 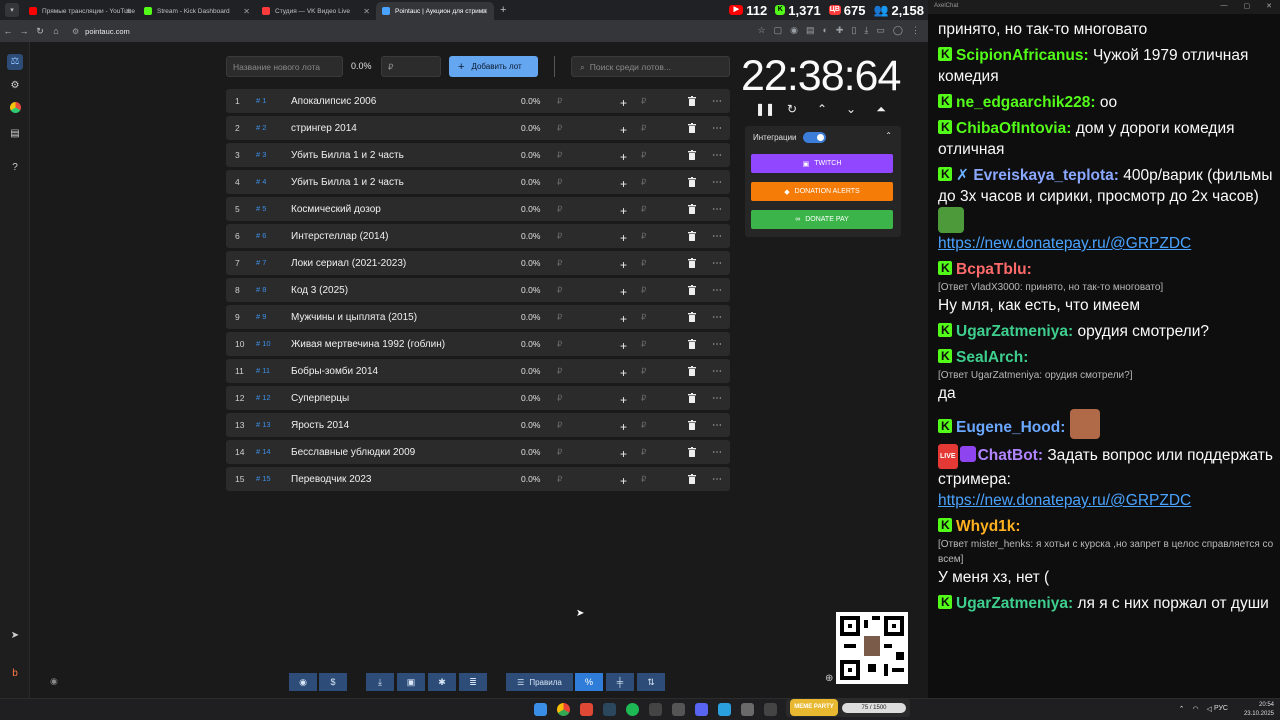 I want to click on puzzle-icon: ✚, so click(x=840, y=30).